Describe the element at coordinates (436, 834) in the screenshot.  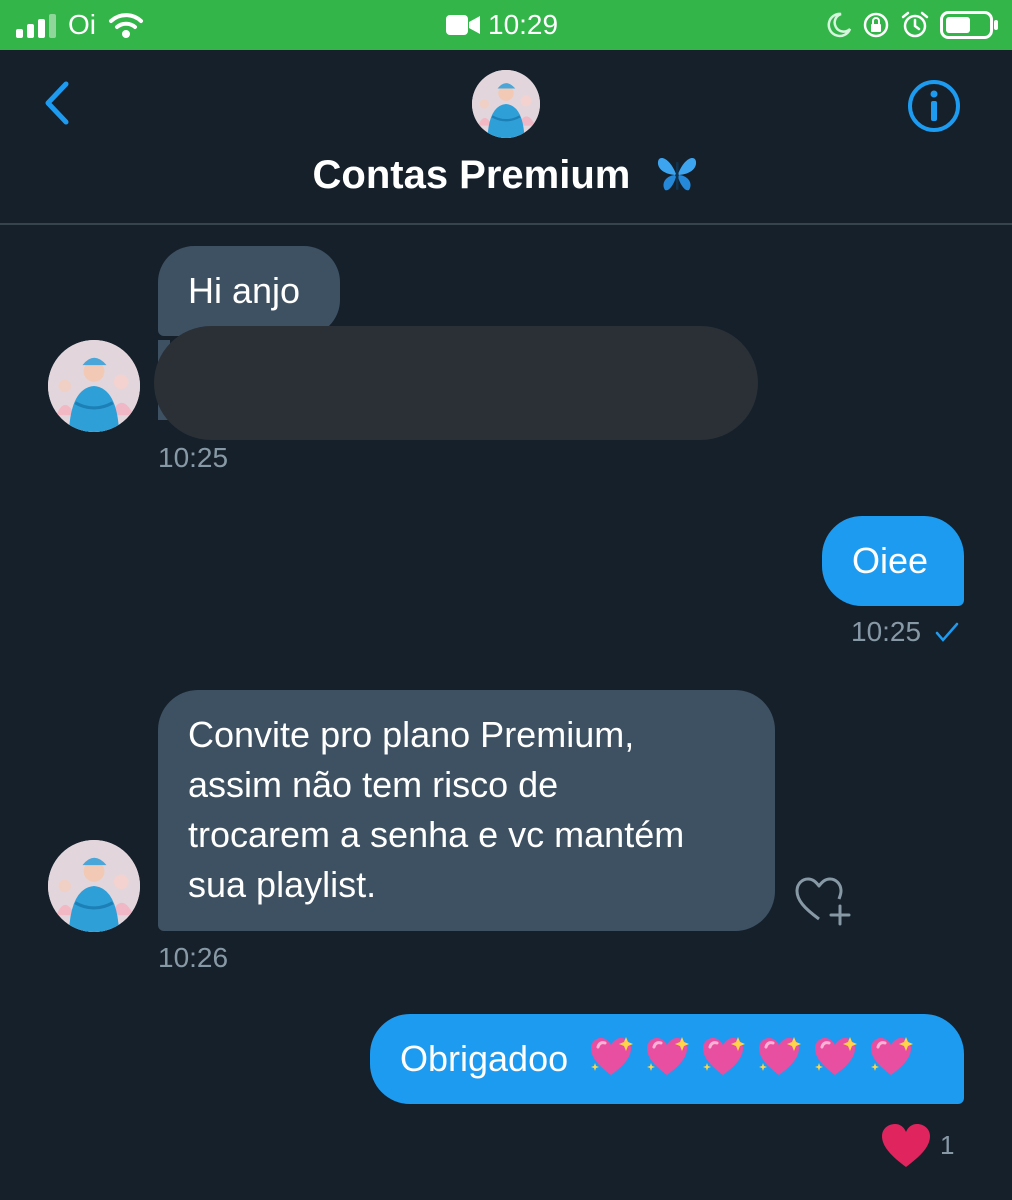
I see `message-line: trocarem a senha e vc mantém` at that location.